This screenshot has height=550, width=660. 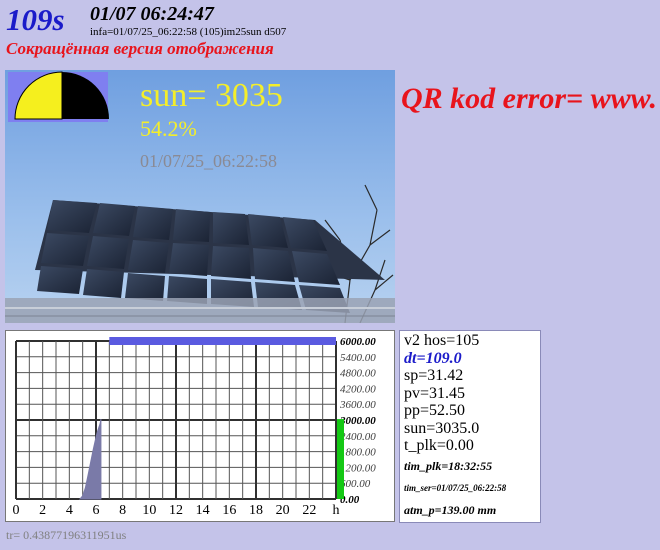 What do you see at coordinates (42, 510) in the screenshot?
I see `x-tick-label: 2` at bounding box center [42, 510].